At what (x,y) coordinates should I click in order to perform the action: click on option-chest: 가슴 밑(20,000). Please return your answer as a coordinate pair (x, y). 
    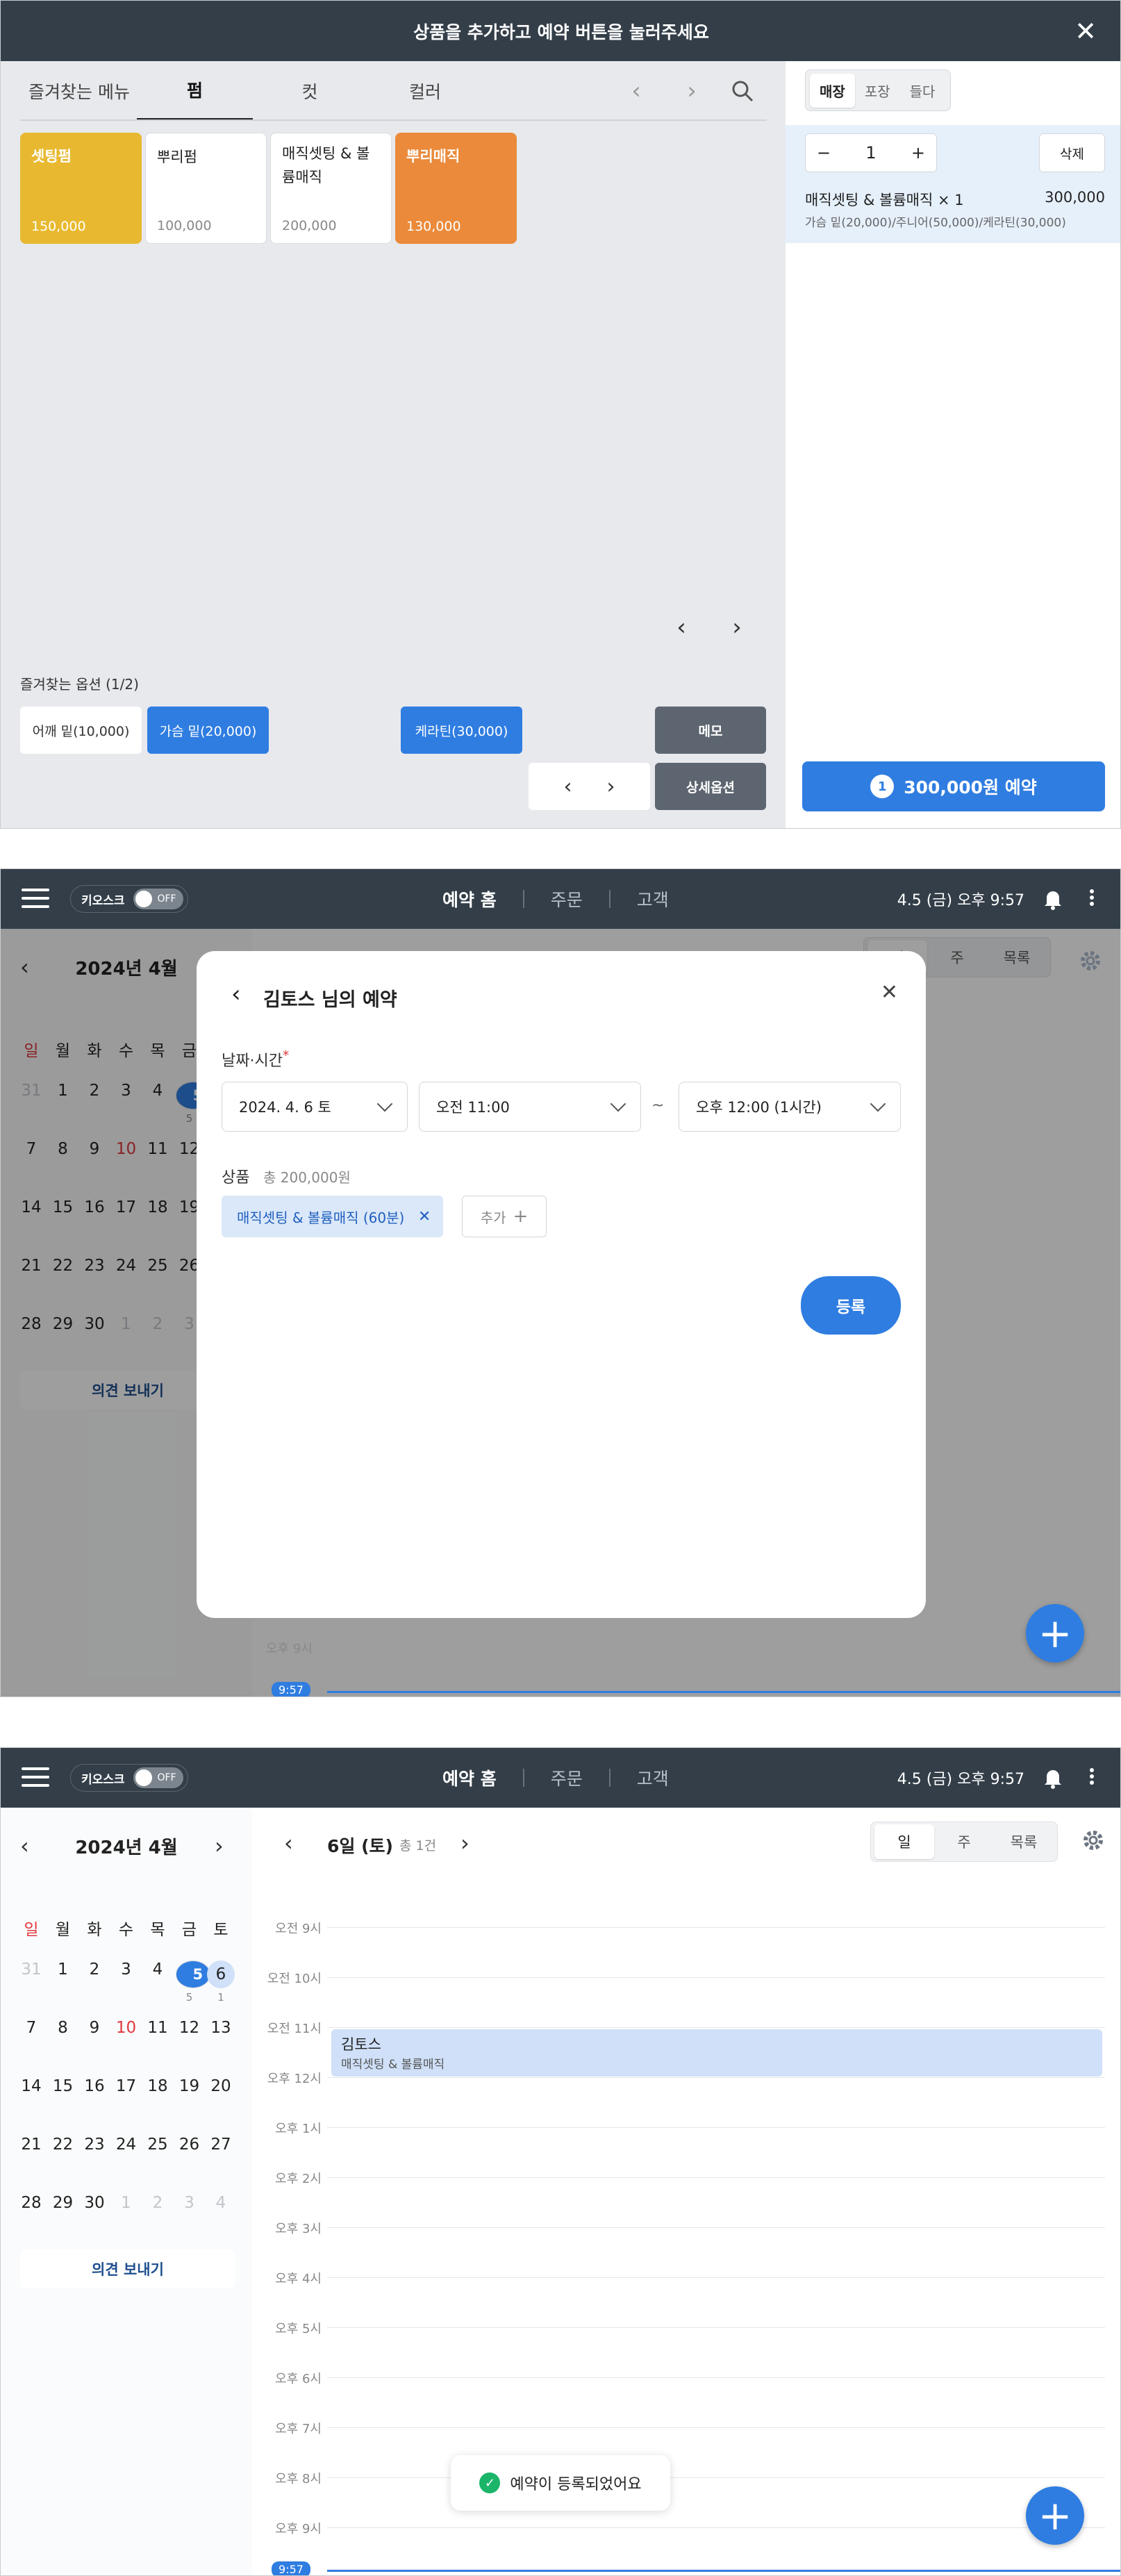
    Looking at the image, I should click on (208, 730).